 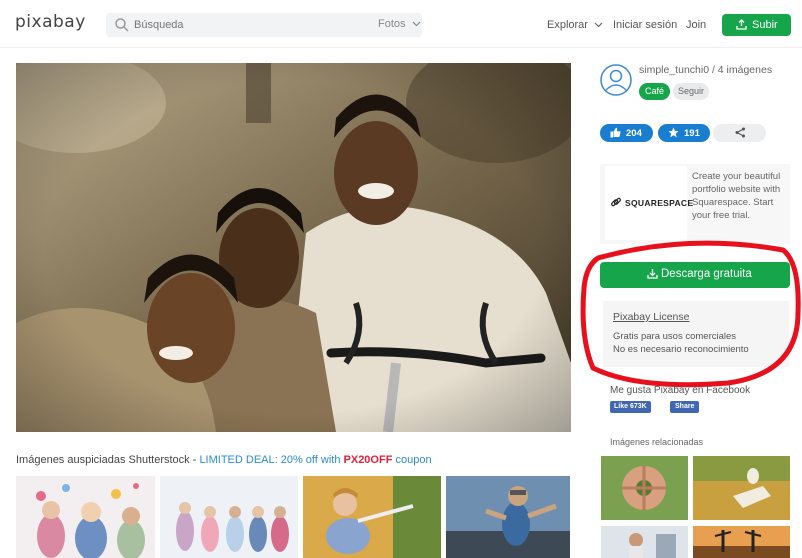 I want to click on search-input, so click(x=234, y=25).